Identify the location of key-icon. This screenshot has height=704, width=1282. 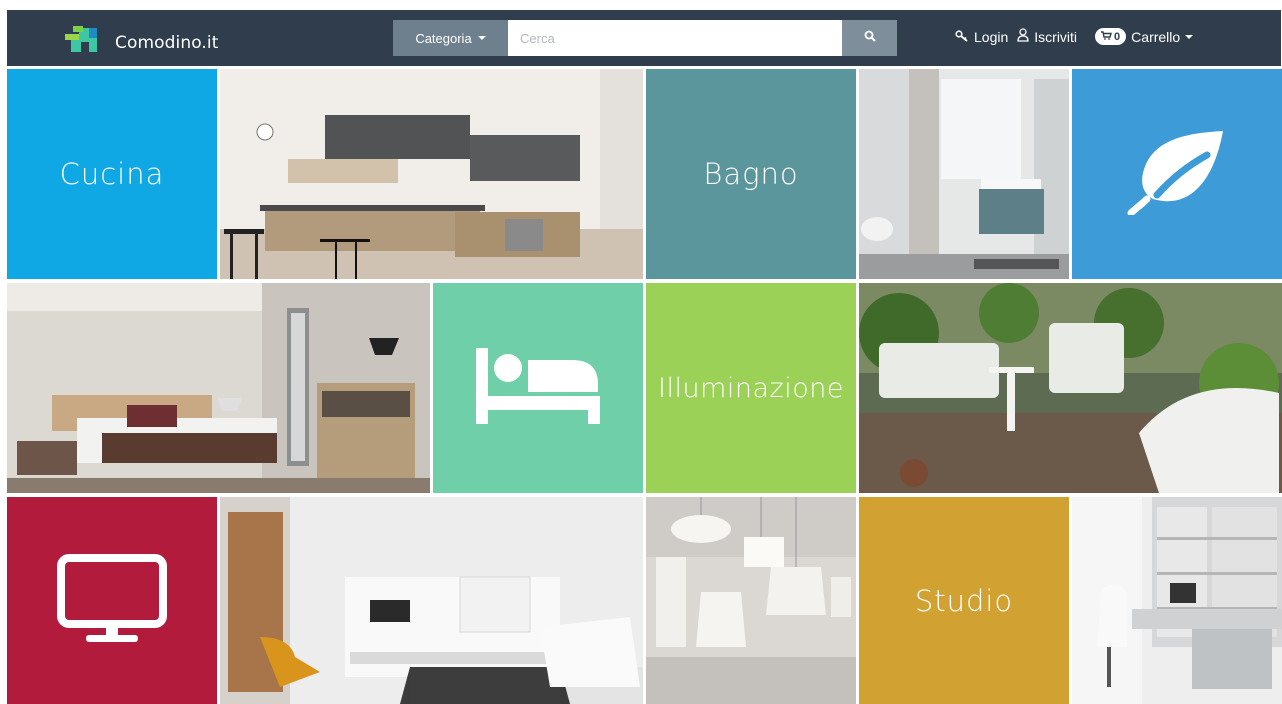
(962, 37).